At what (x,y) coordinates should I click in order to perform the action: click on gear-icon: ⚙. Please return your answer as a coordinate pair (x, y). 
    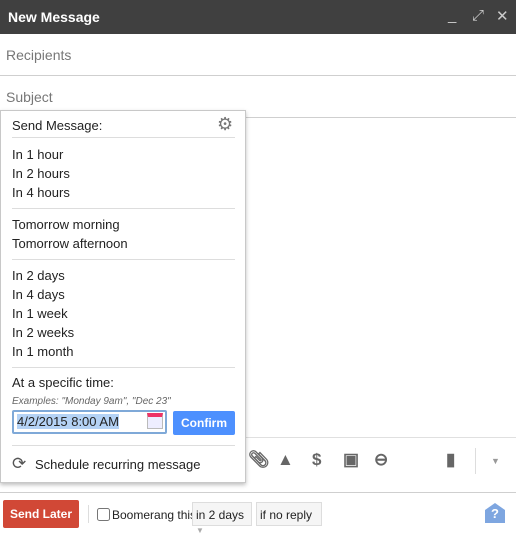
    Looking at the image, I should click on (225, 124).